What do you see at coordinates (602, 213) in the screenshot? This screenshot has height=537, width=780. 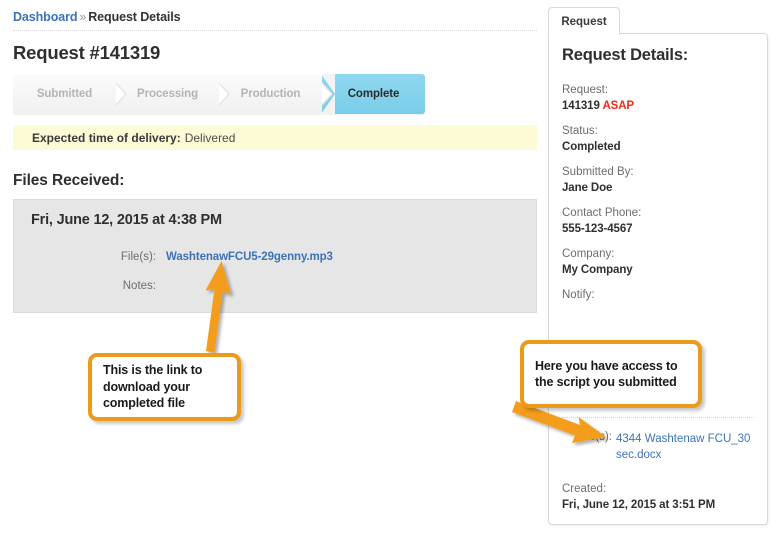 I see `field-contact-phone-label: Contact Phone:` at bounding box center [602, 213].